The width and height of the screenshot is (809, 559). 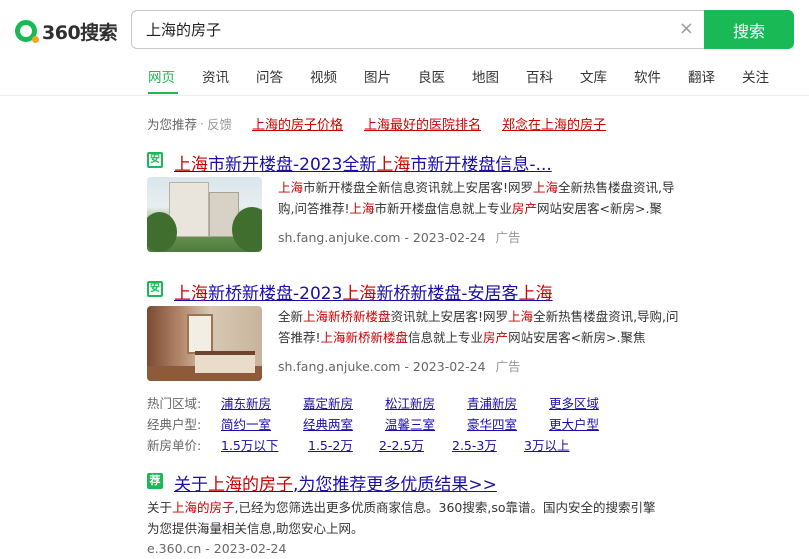 What do you see at coordinates (161, 79) in the screenshot?
I see `nav-tab-0: 网页` at bounding box center [161, 79].